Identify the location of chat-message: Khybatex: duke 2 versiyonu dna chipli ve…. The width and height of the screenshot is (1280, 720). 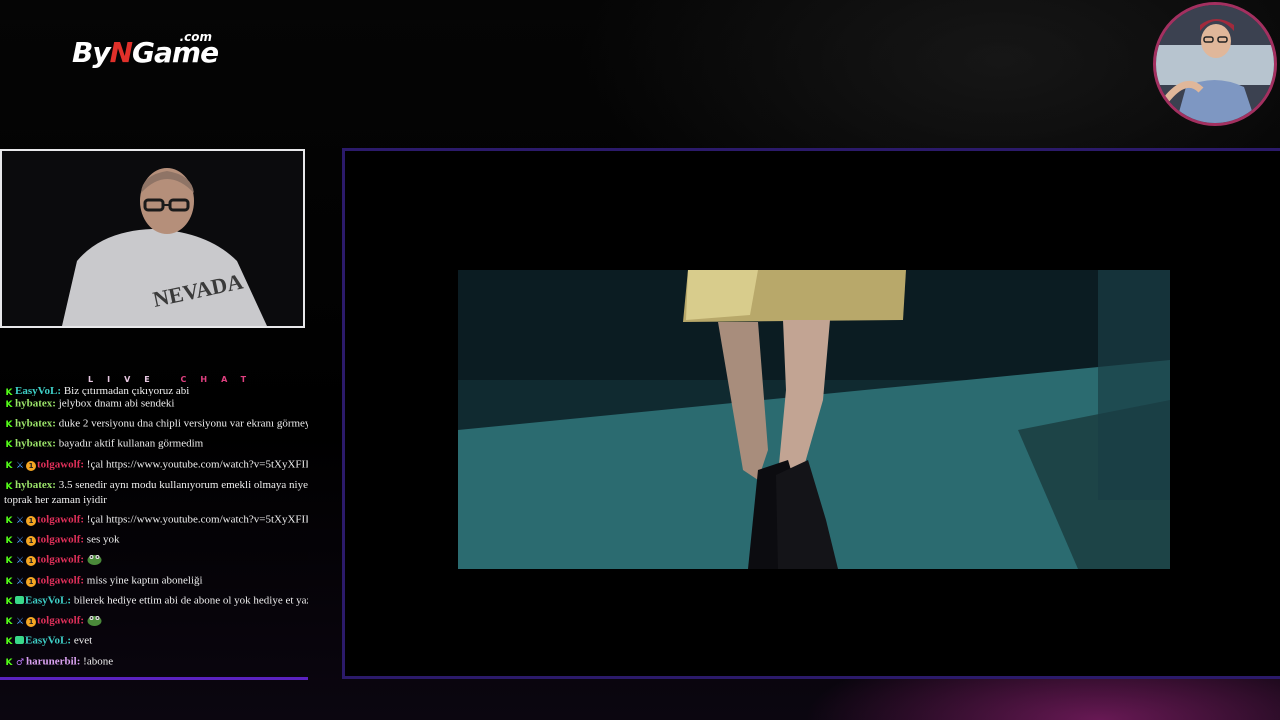
(156, 424).